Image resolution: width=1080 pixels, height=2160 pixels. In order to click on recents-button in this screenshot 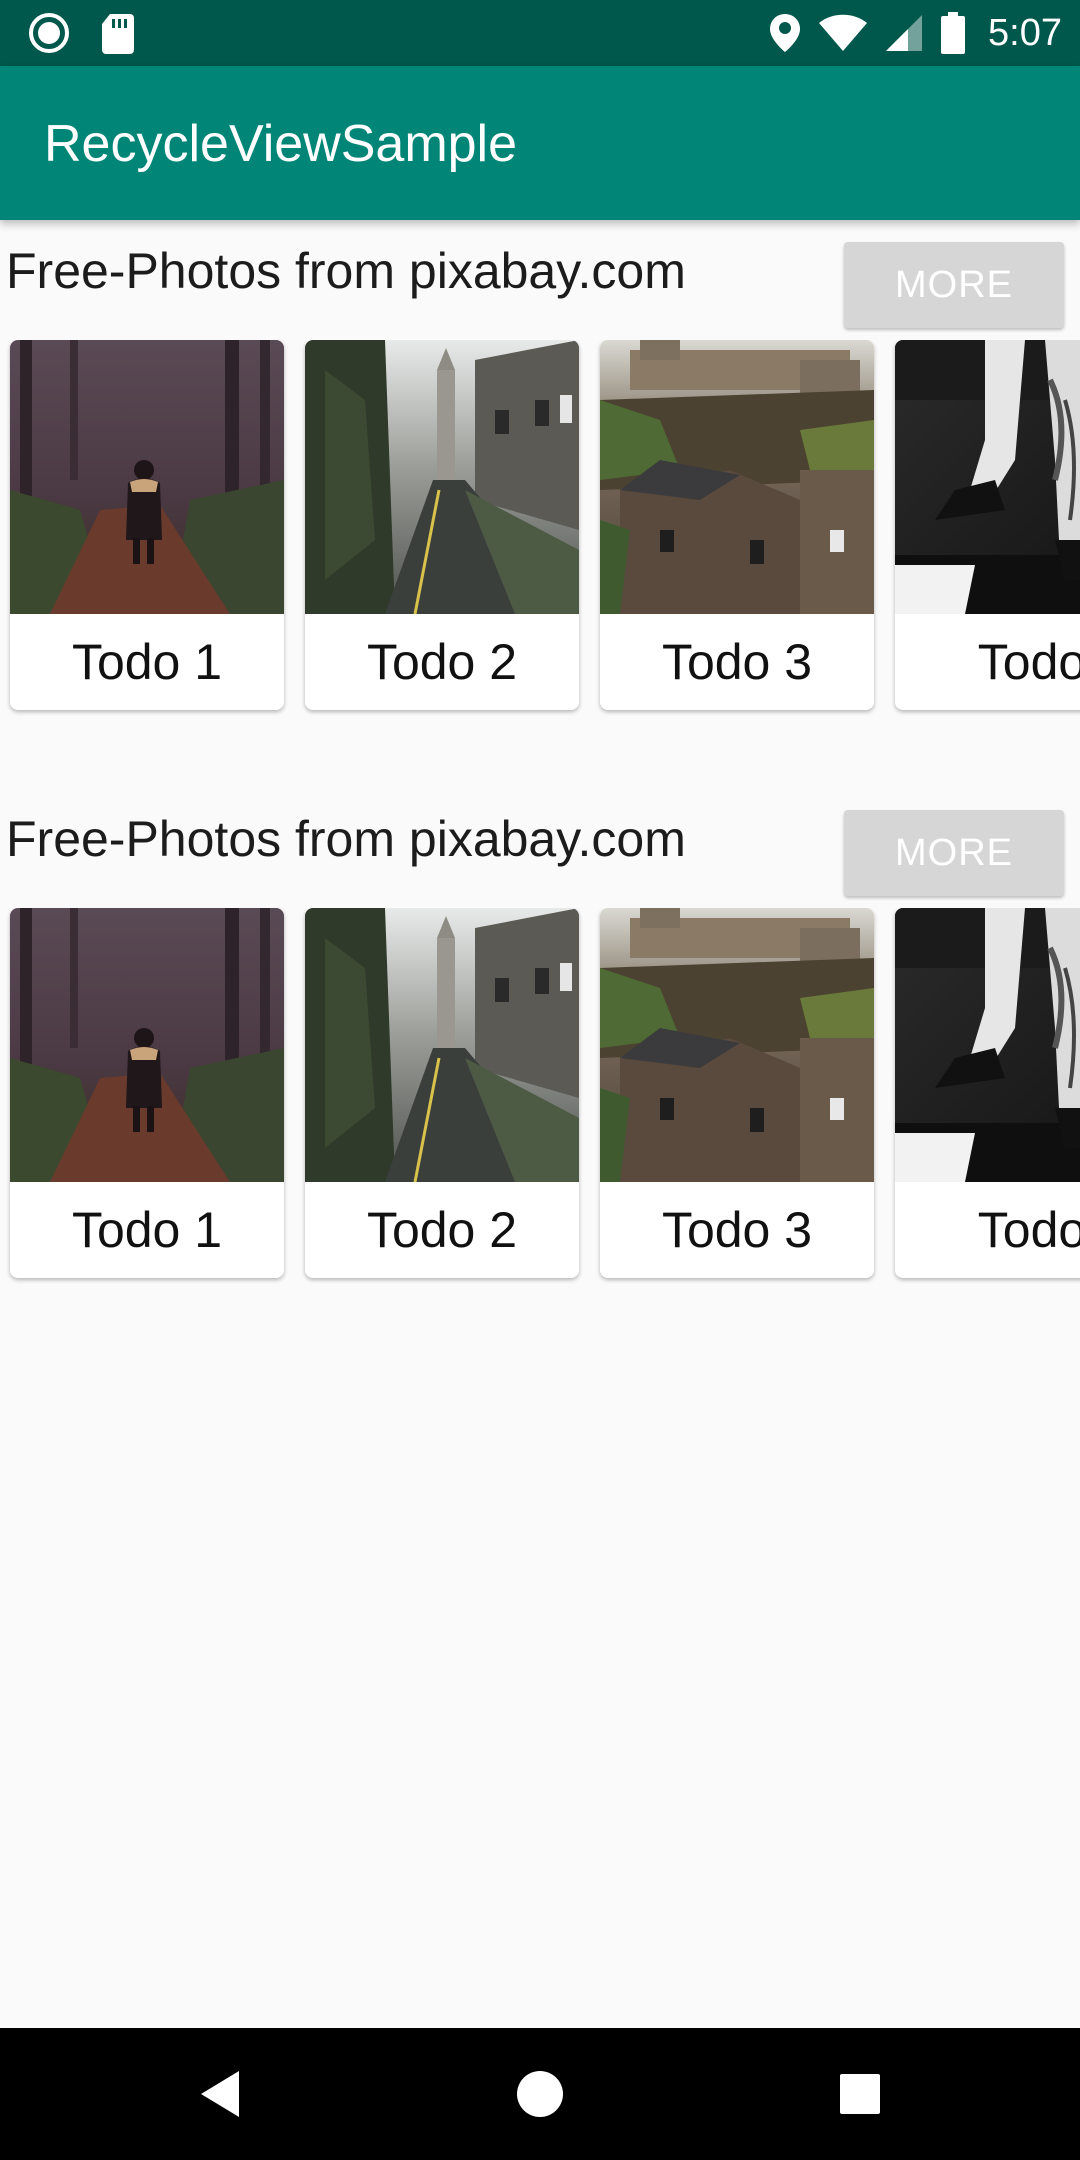, I will do `click(860, 2094)`.